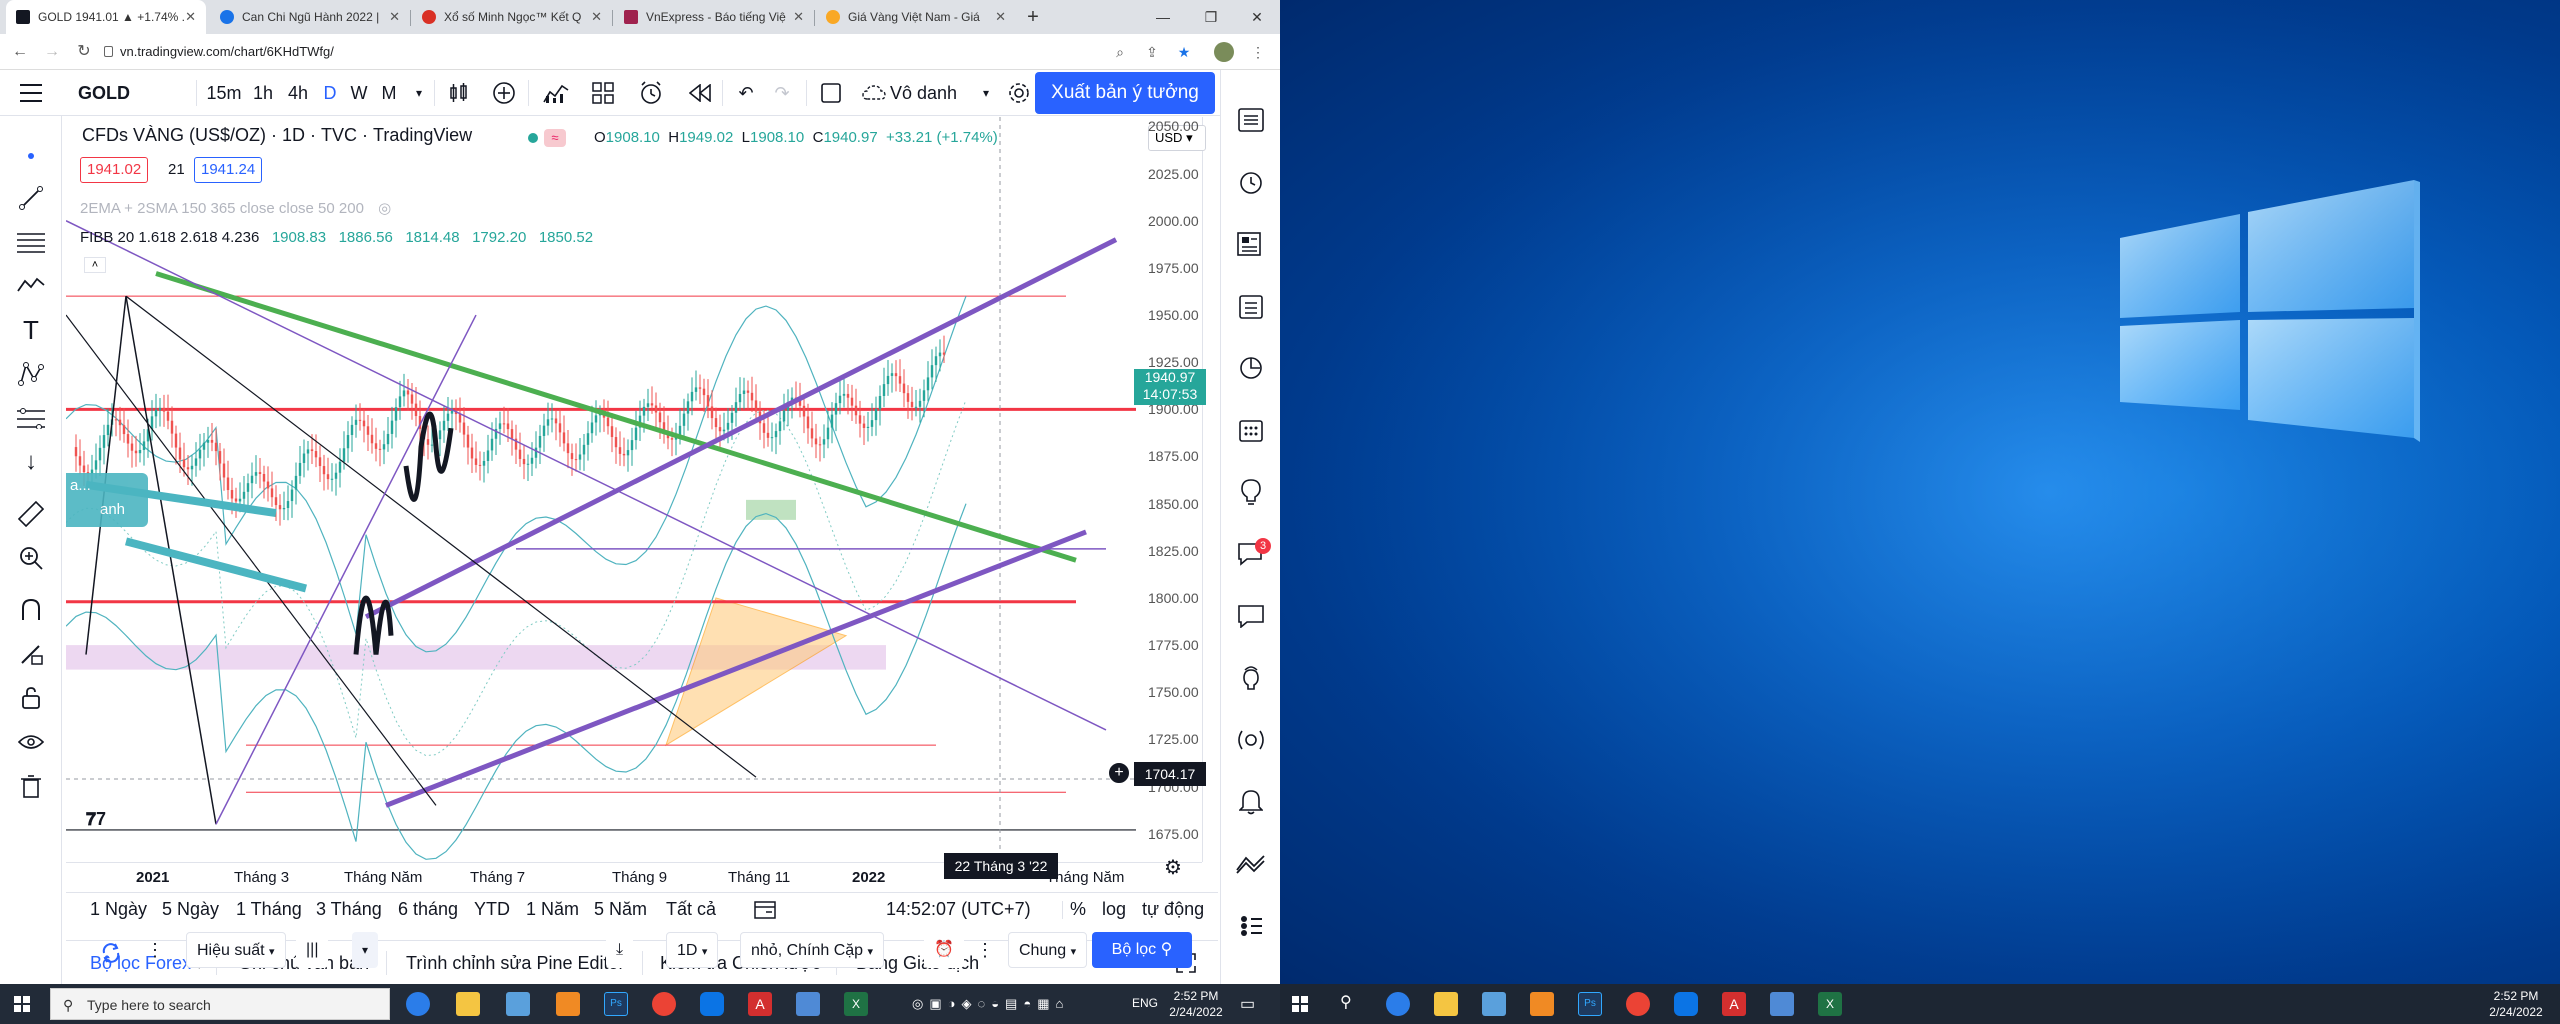 The width and height of the screenshot is (2560, 1024). What do you see at coordinates (228, 170) in the screenshot?
I see `buy-price-button: 1941.24` at bounding box center [228, 170].